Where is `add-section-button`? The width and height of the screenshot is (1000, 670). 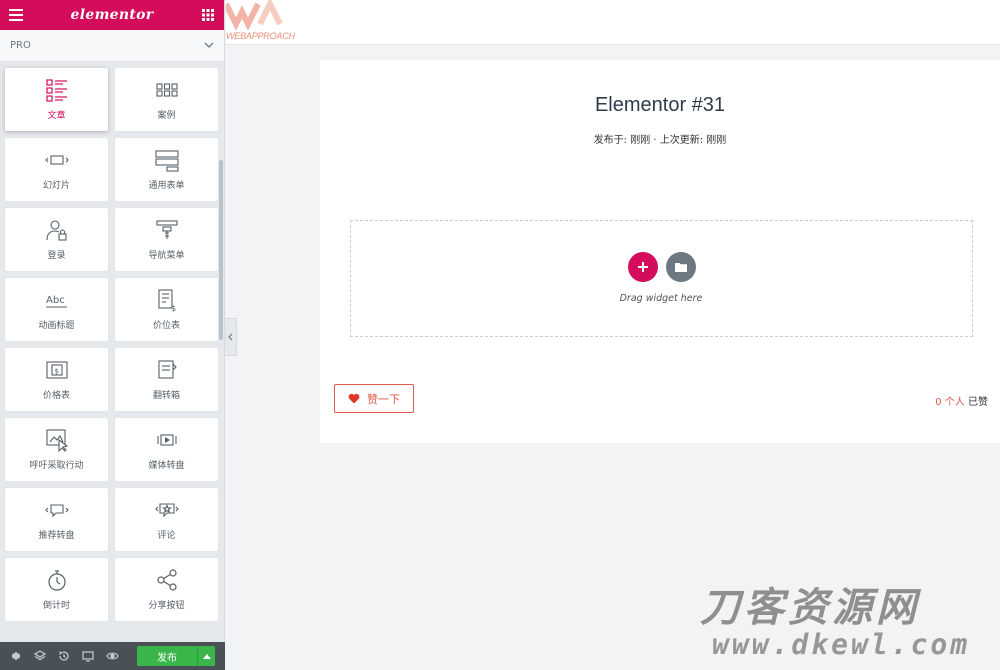
add-section-button is located at coordinates (643, 267).